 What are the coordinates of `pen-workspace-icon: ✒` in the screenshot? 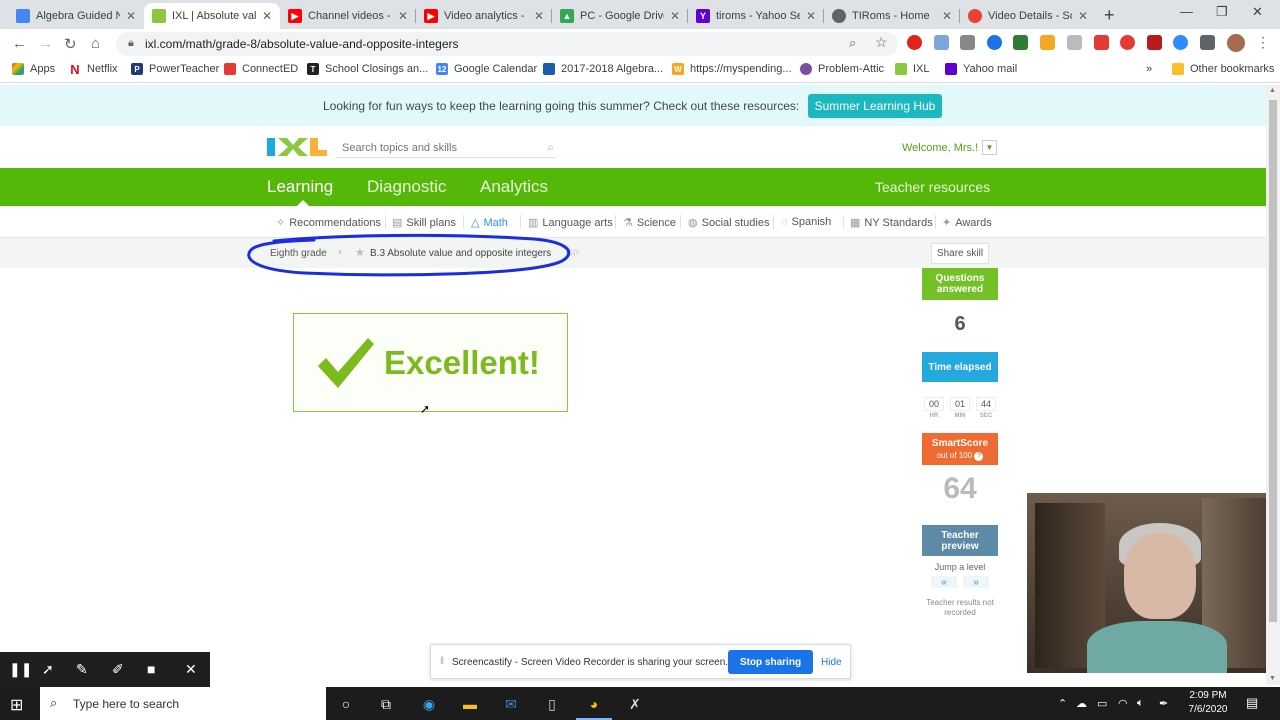 It's located at (1163, 703).